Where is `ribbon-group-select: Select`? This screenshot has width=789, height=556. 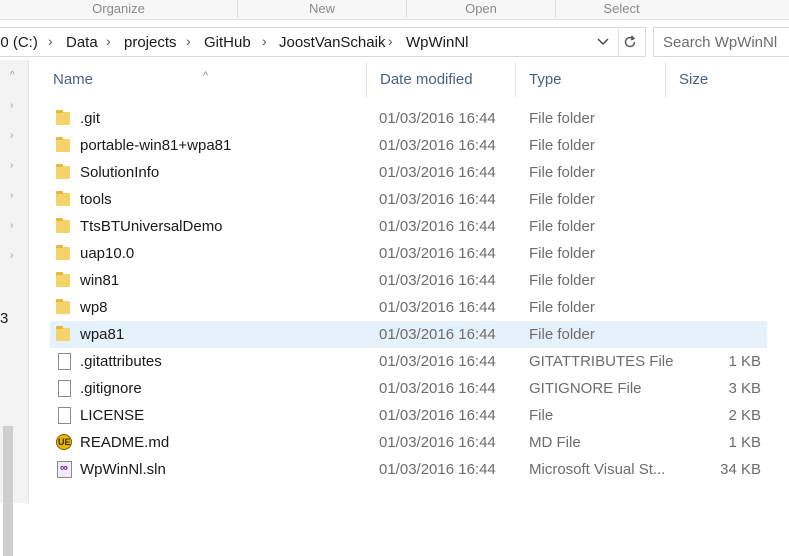 ribbon-group-select: Select is located at coordinates (621, 8).